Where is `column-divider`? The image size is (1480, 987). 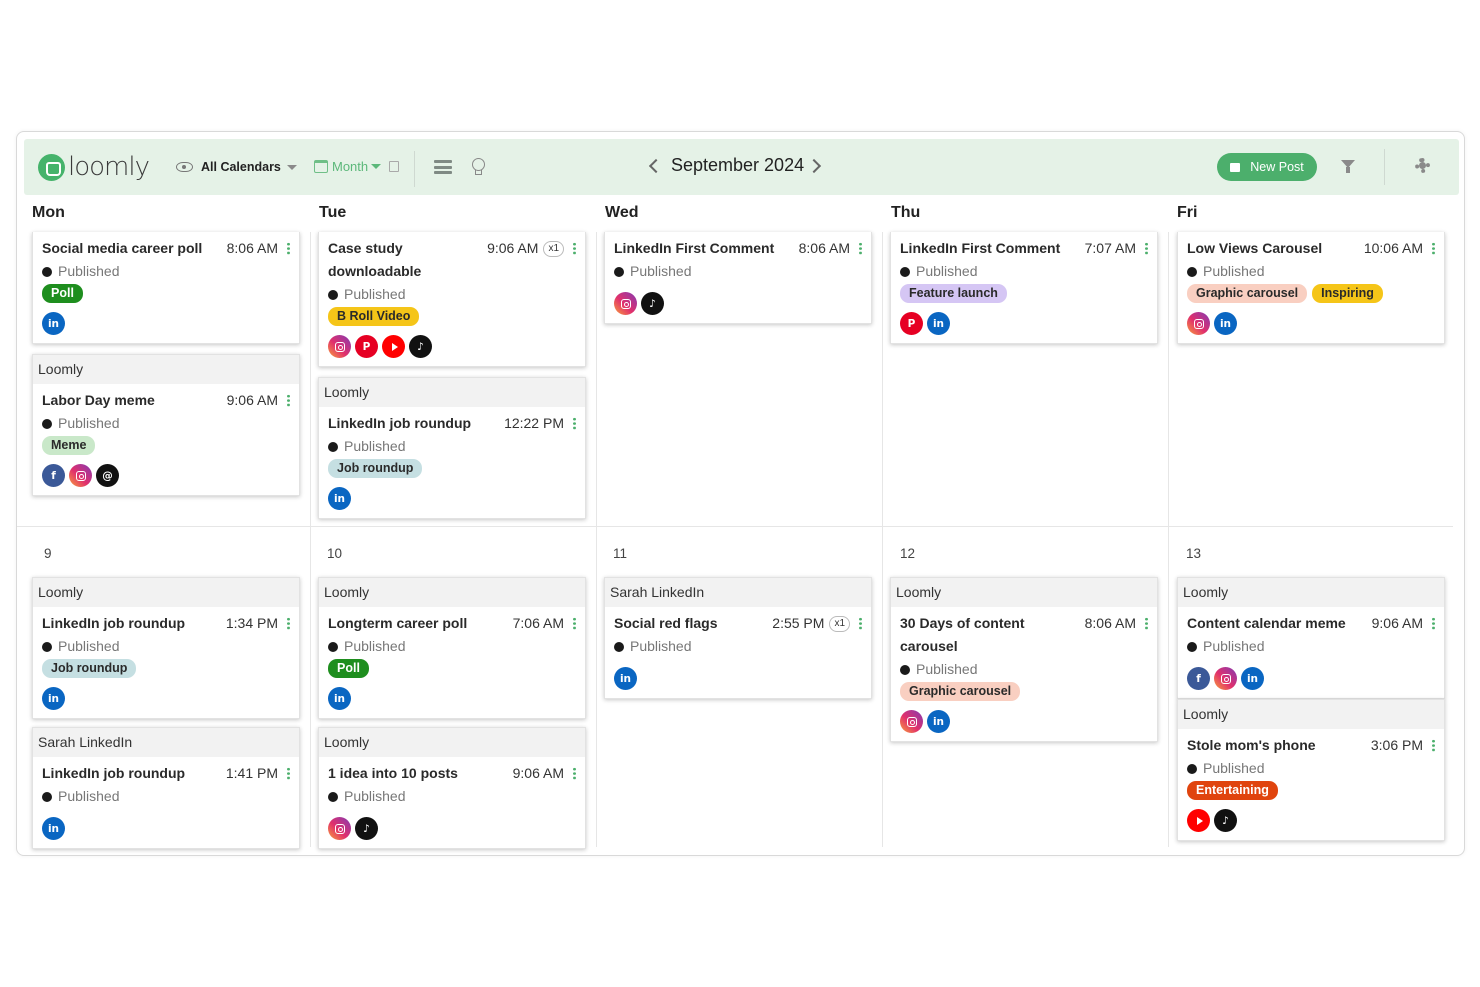 column-divider is located at coordinates (310, 539).